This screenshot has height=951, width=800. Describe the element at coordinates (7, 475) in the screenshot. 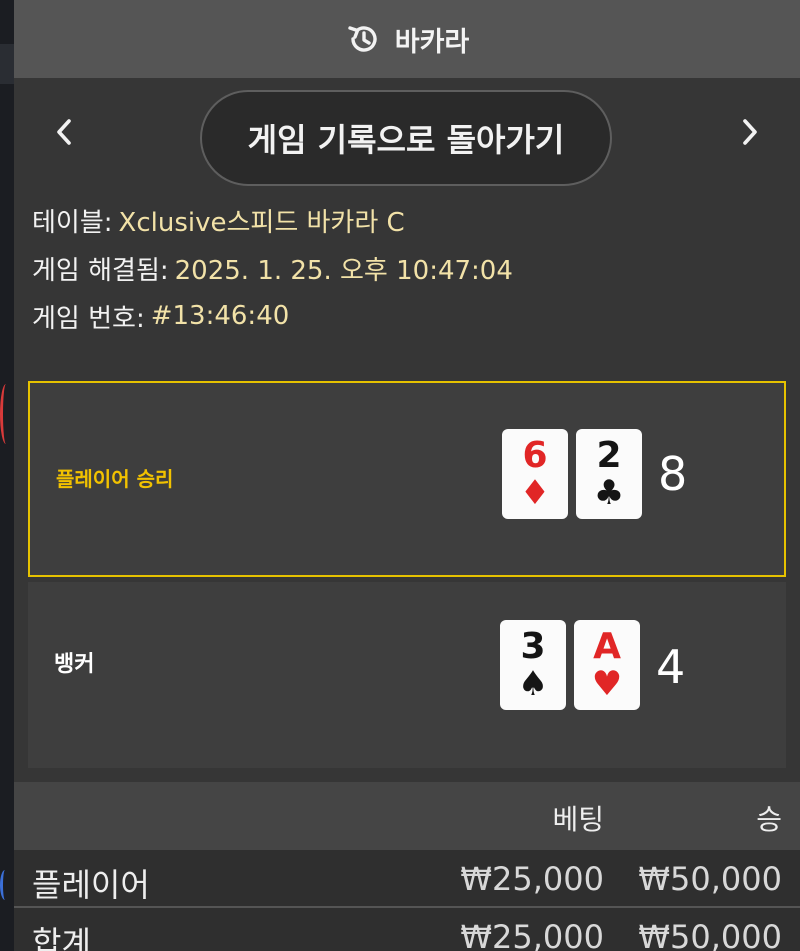

I see `background-app-strip` at that location.